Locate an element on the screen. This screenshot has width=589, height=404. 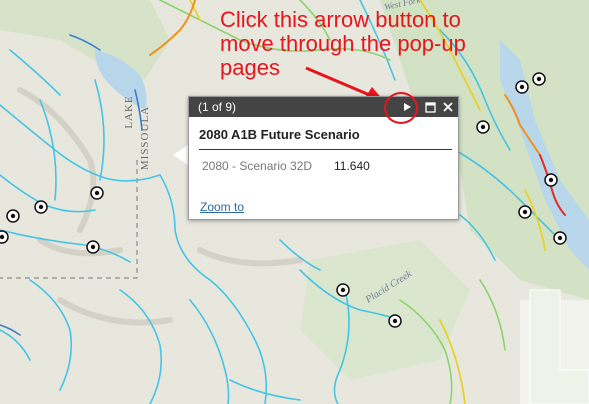
map-label-lake: LAKE is located at coordinates (129, 111).